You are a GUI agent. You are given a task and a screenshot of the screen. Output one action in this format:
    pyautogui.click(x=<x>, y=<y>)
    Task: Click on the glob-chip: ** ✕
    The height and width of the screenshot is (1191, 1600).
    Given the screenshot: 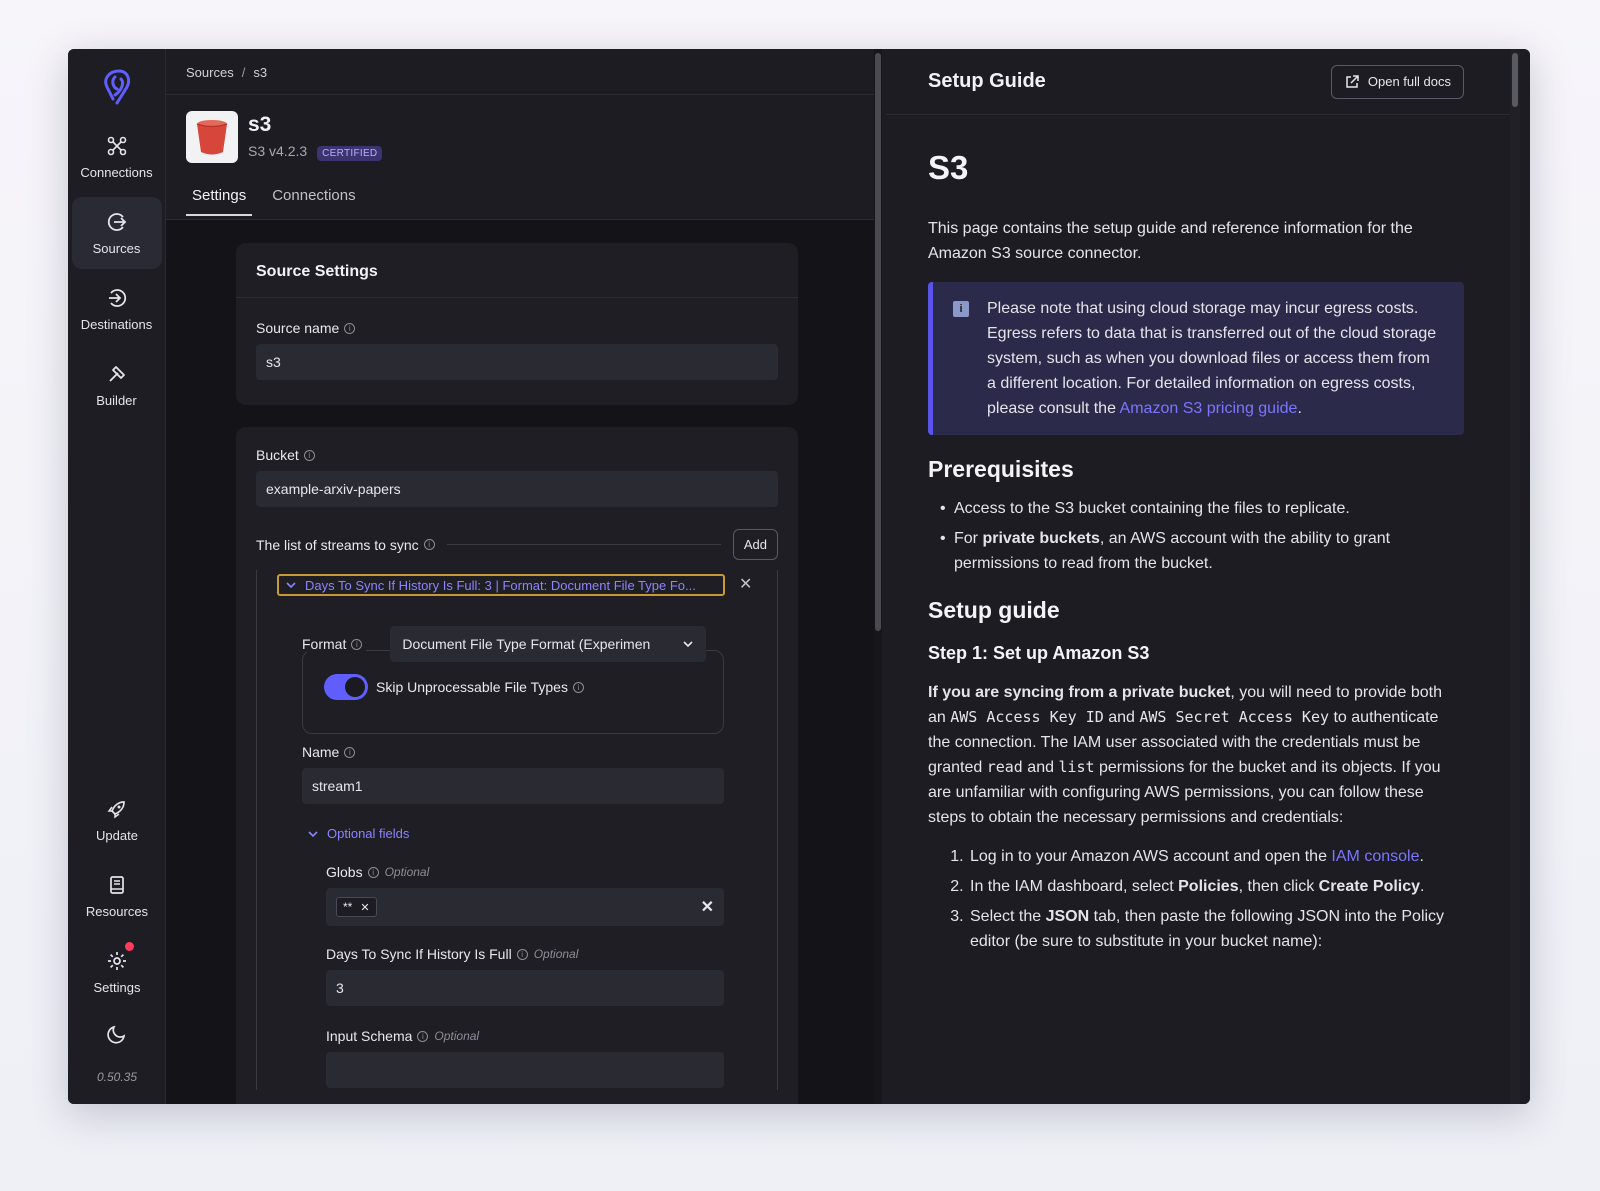 What is the action you would take?
    pyautogui.click(x=356, y=907)
    